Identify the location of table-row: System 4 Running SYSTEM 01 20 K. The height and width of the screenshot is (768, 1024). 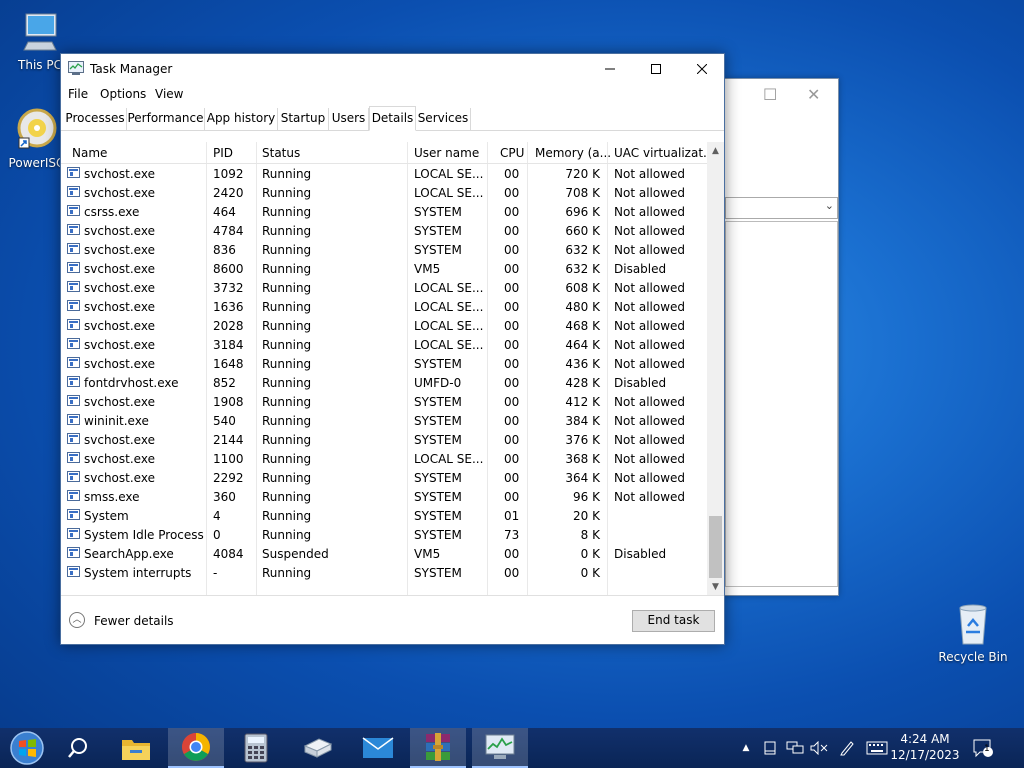
(384, 515).